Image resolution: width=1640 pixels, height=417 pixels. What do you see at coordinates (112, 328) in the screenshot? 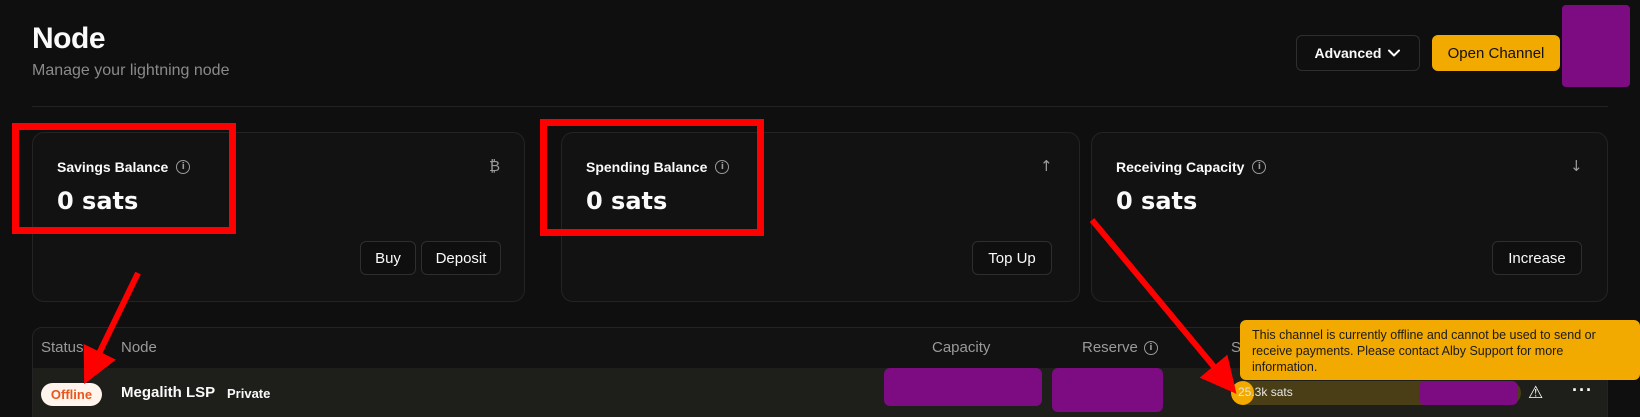
I see `arrow-to-offline-status` at bounding box center [112, 328].